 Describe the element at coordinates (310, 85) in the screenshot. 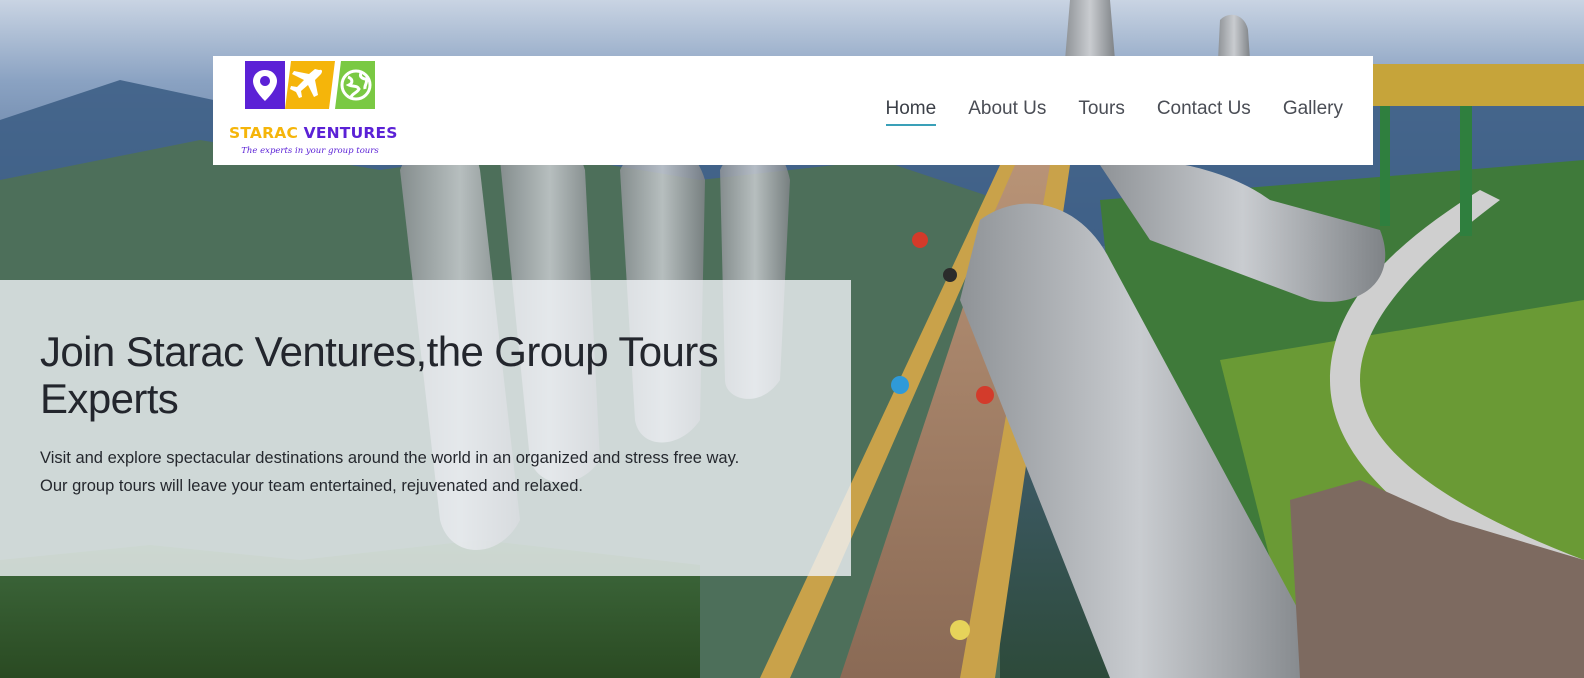

I see `logo-tiles` at that location.